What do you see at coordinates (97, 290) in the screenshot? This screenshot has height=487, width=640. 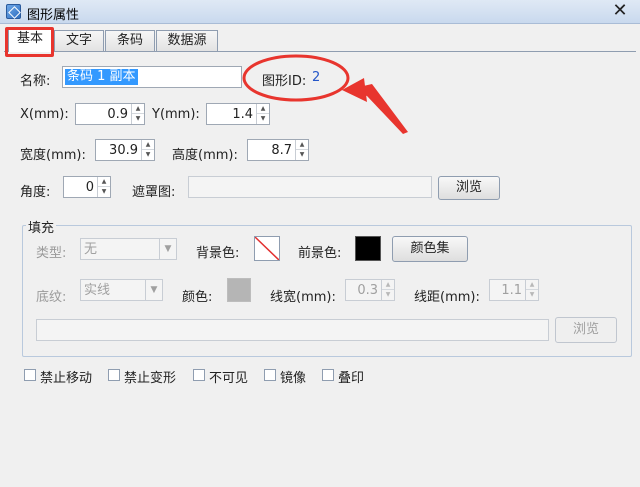 I see `pattern-value: 实线` at bounding box center [97, 290].